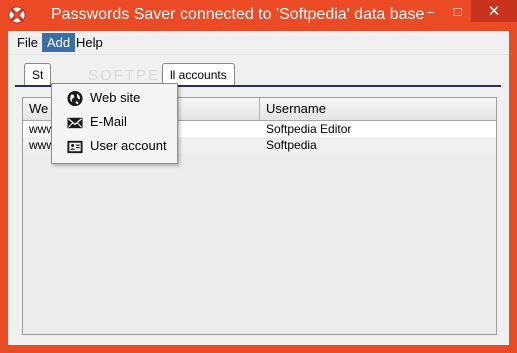 The width and height of the screenshot is (517, 353). I want to click on globe-icon, so click(75, 98).